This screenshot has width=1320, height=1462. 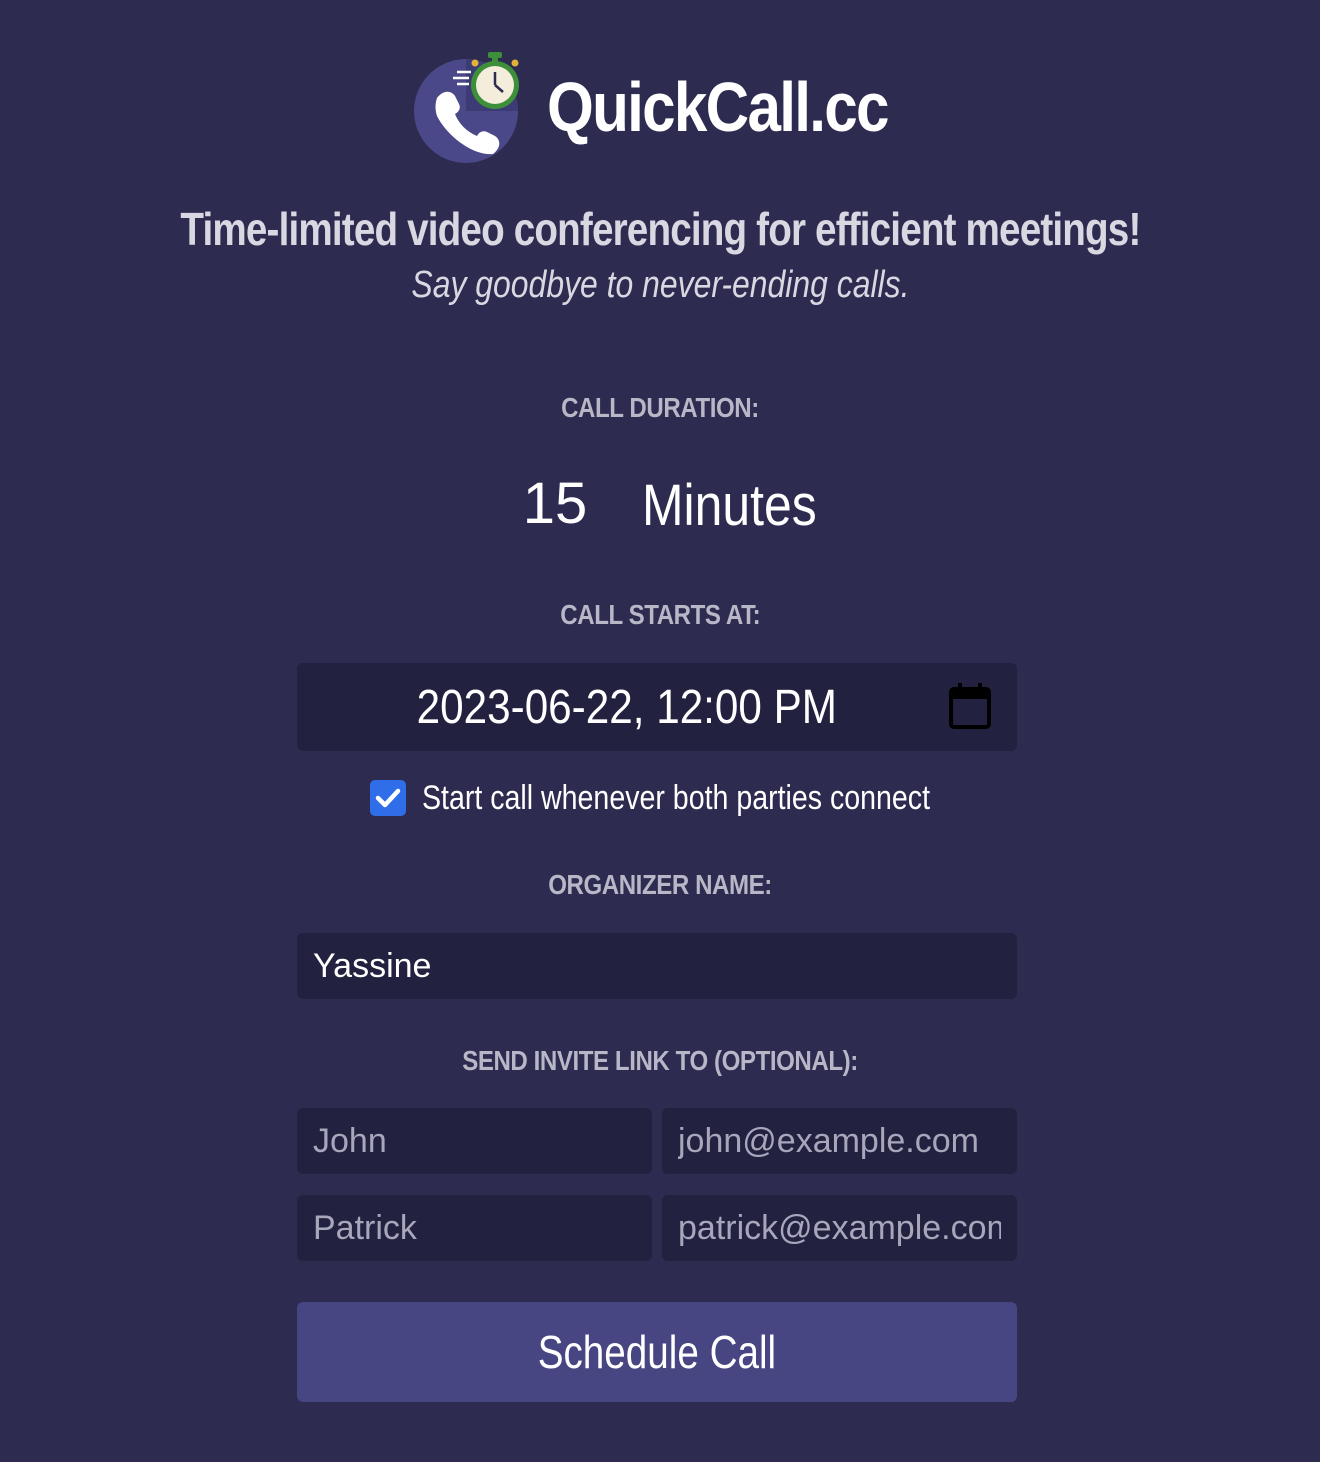 I want to click on auto-start-option: Start call whenever both parties connect, so click(x=698, y=798).